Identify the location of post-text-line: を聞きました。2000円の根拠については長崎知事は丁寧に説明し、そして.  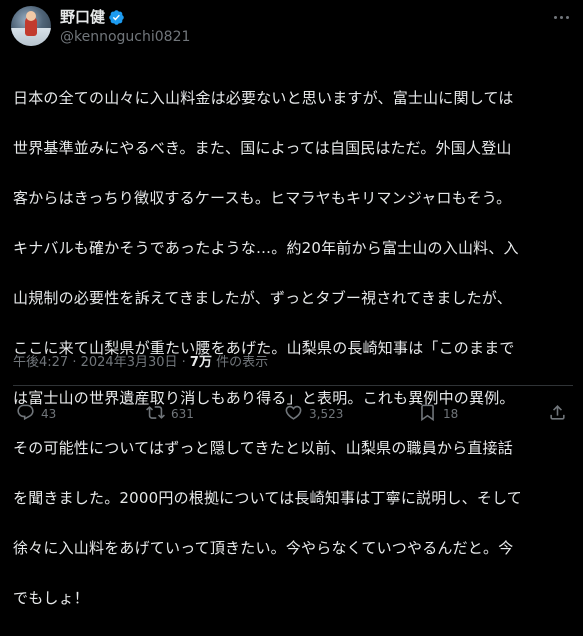
(267, 498).